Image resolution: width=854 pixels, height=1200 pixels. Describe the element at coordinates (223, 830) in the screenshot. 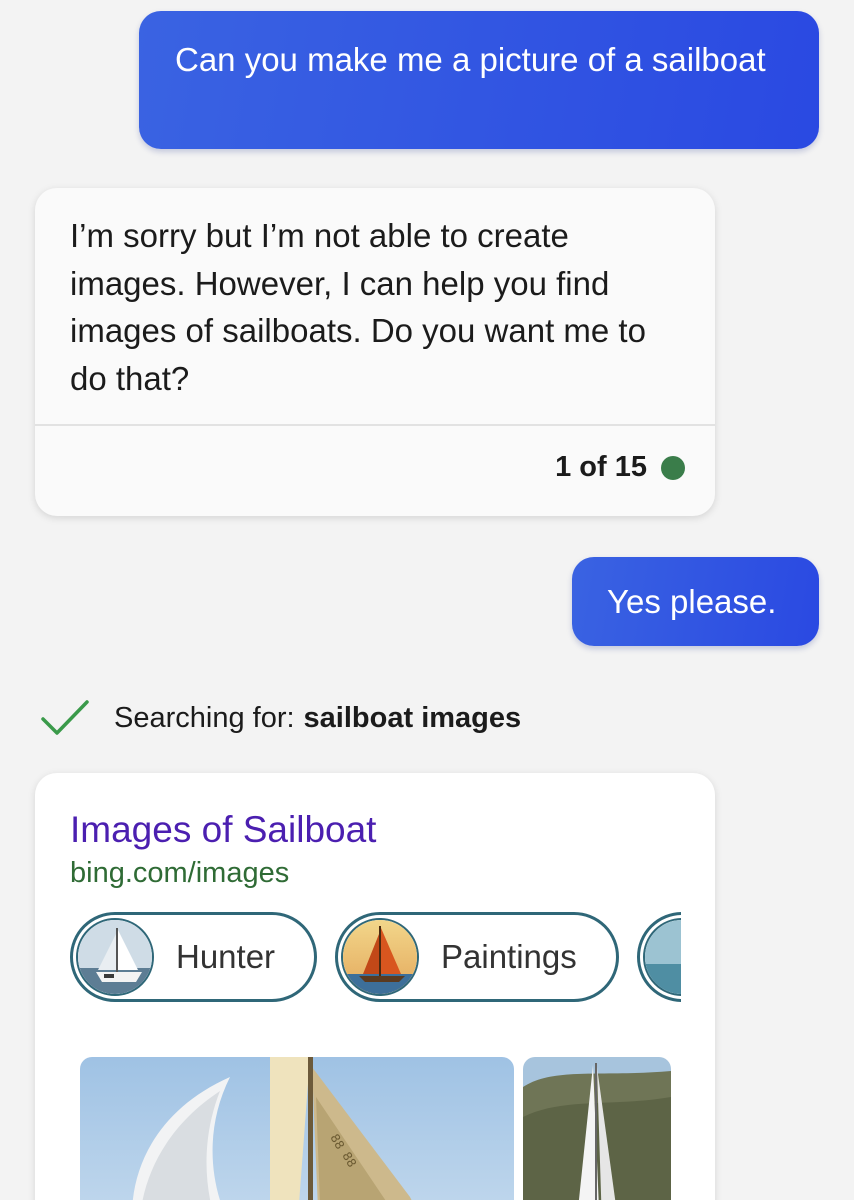

I see `result-title-link: Images of Sailboat` at that location.